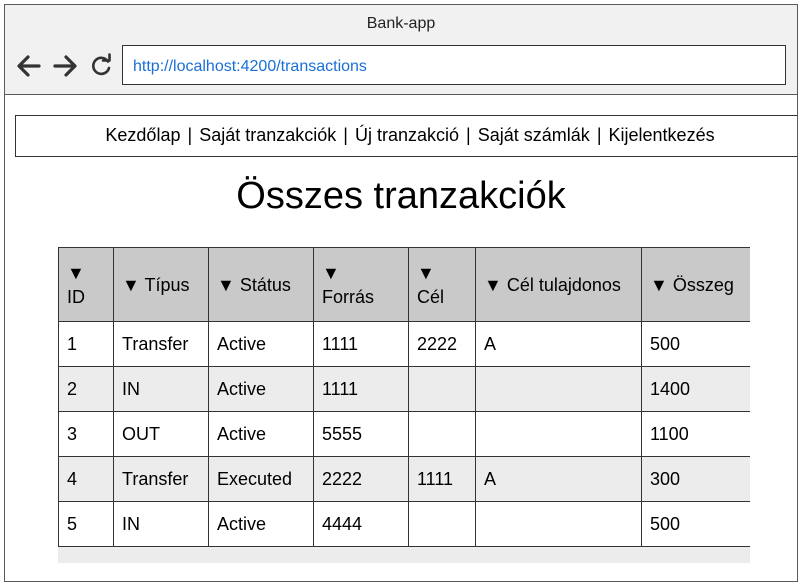 This screenshot has width=803, height=587. Describe the element at coordinates (261, 479) in the screenshot. I see `cell-status: Executed` at that location.